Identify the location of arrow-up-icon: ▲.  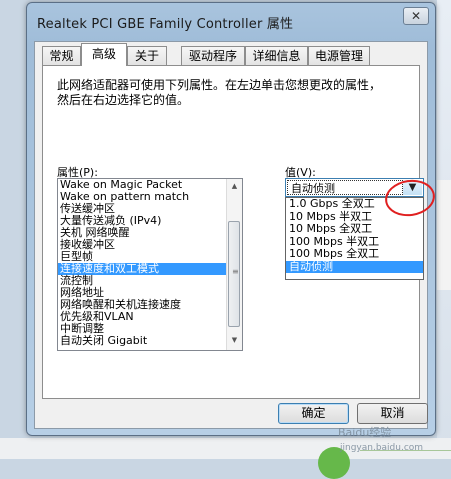
(234, 186).